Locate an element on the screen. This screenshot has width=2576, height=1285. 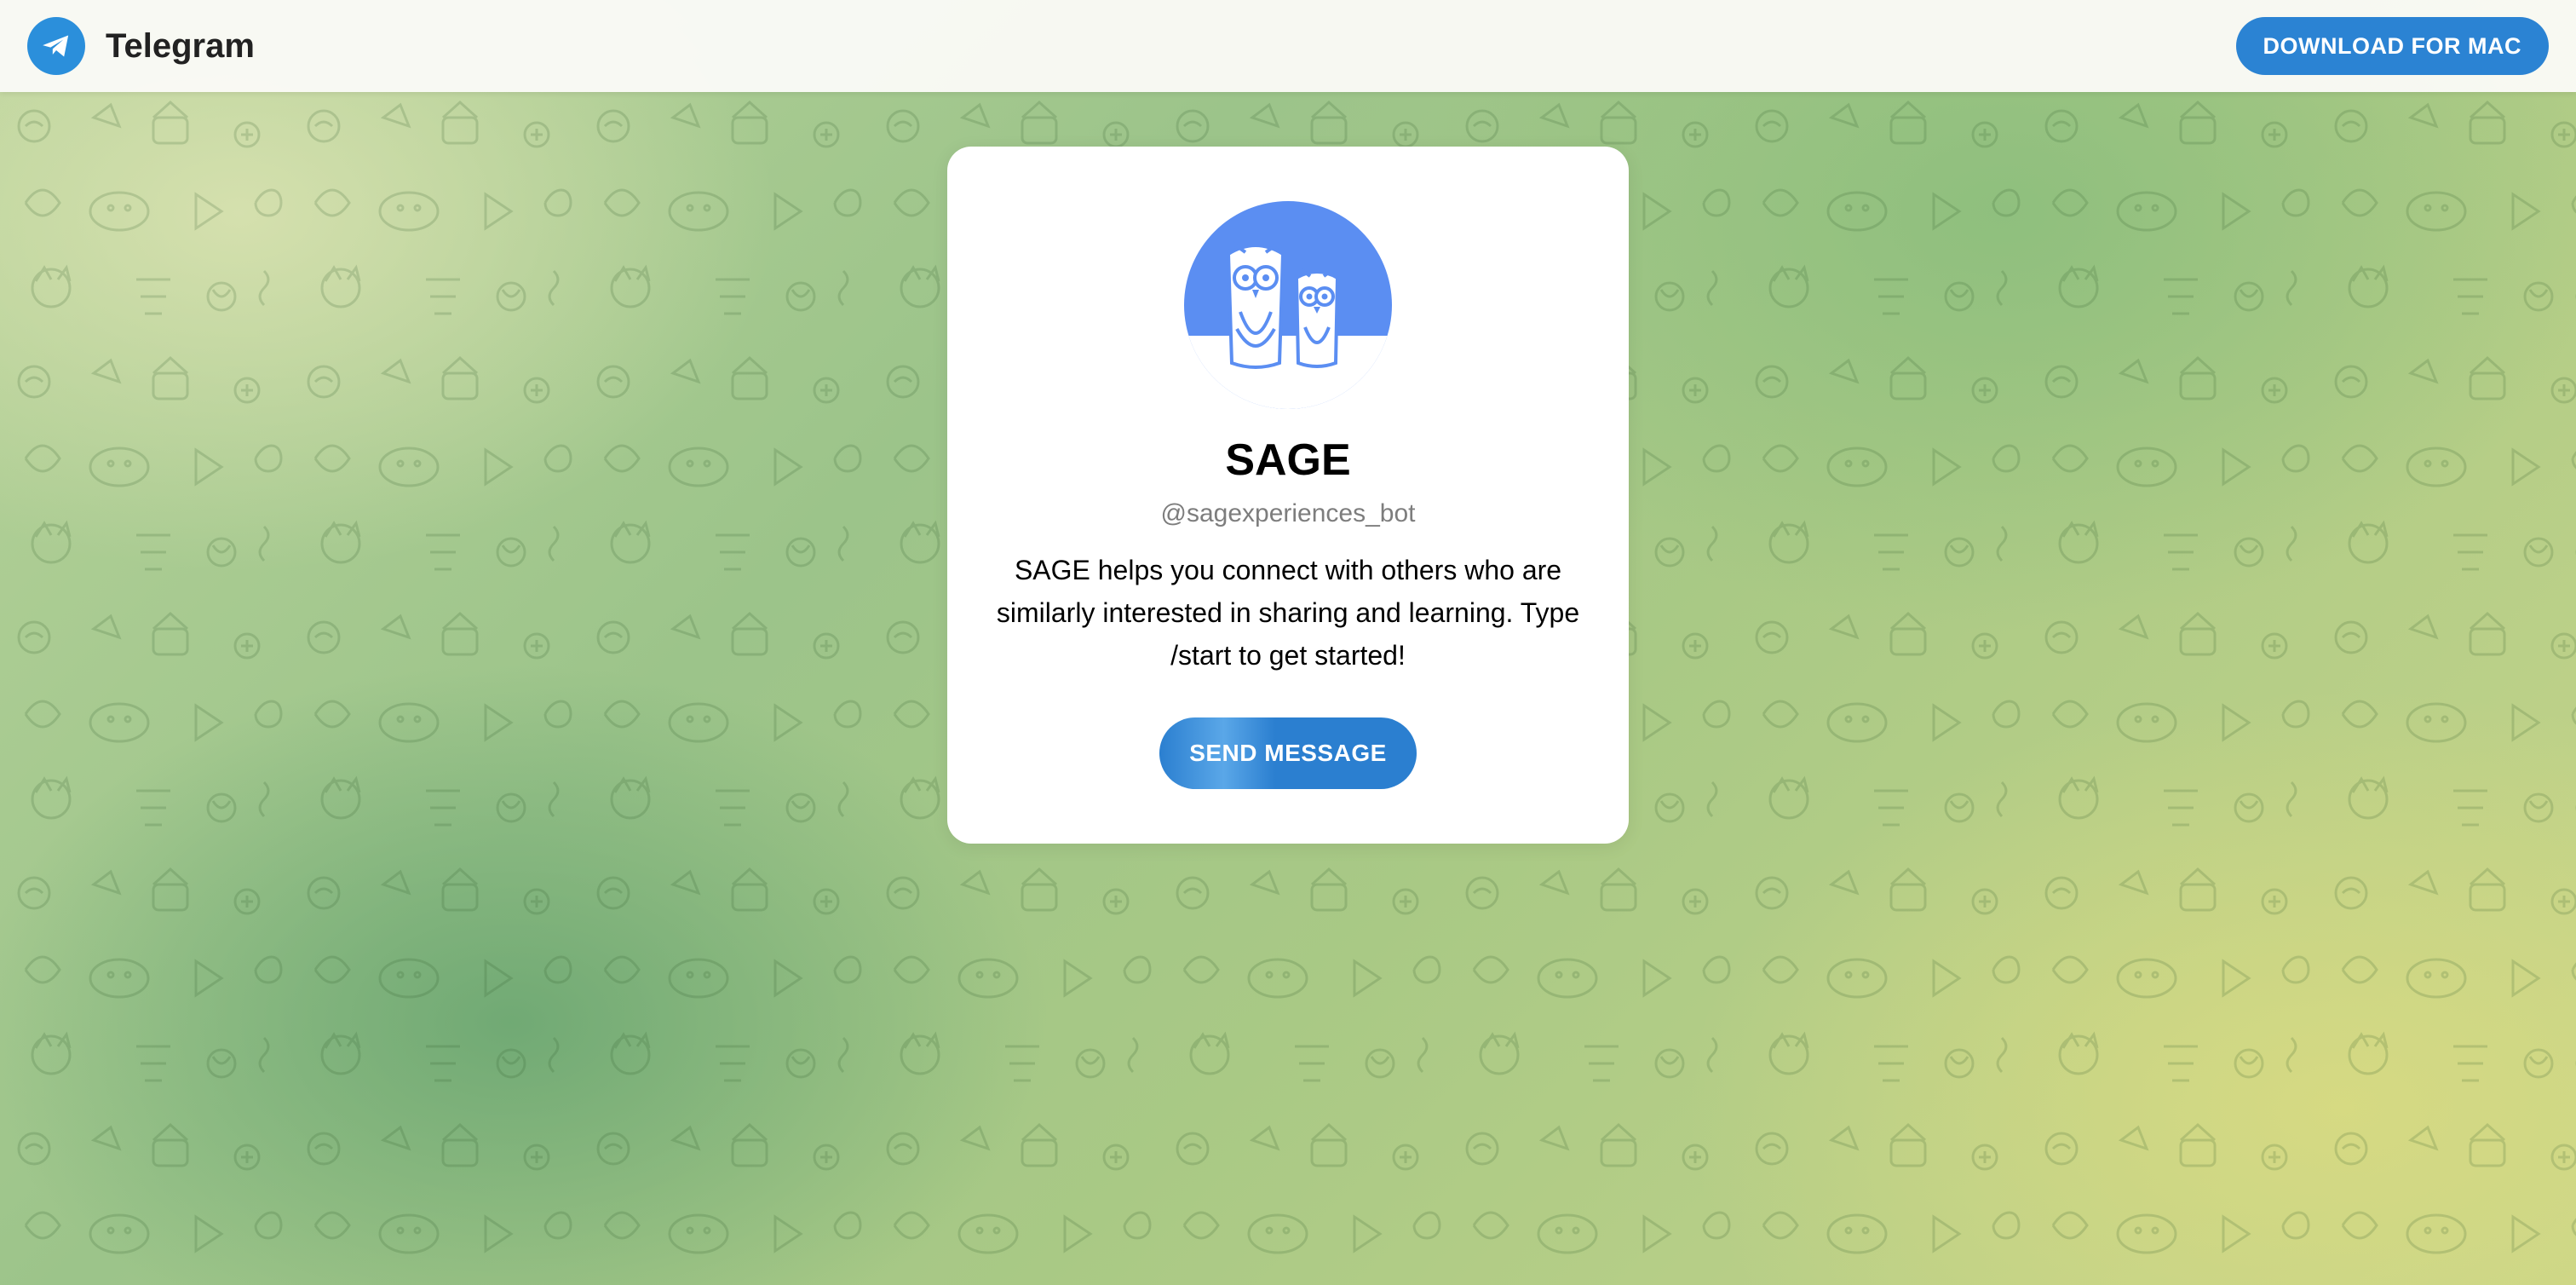
bot-avatar is located at coordinates (1288, 305).